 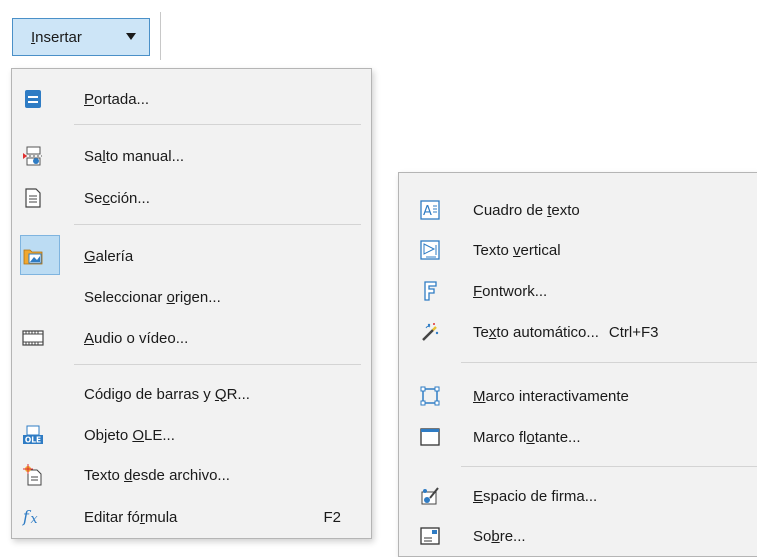 What do you see at coordinates (332, 517) in the screenshot?
I see `shortcut-label: F2` at bounding box center [332, 517].